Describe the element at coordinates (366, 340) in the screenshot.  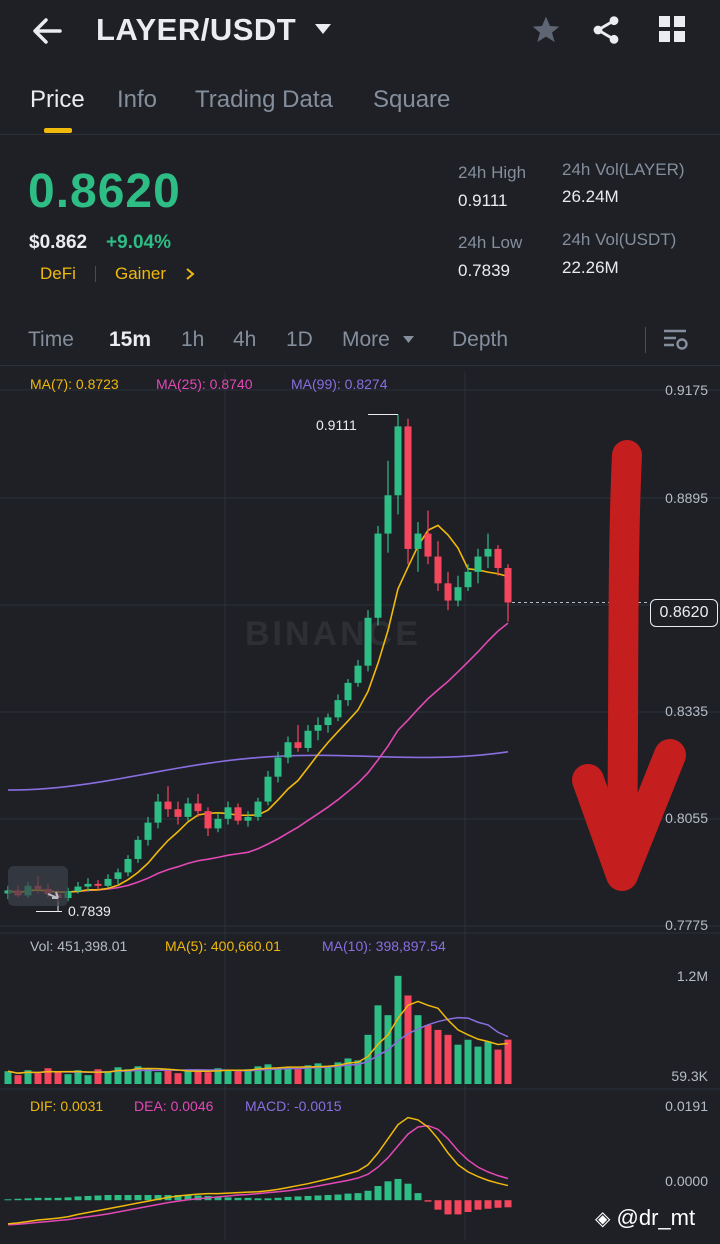
I see `interval-more: More` at that location.